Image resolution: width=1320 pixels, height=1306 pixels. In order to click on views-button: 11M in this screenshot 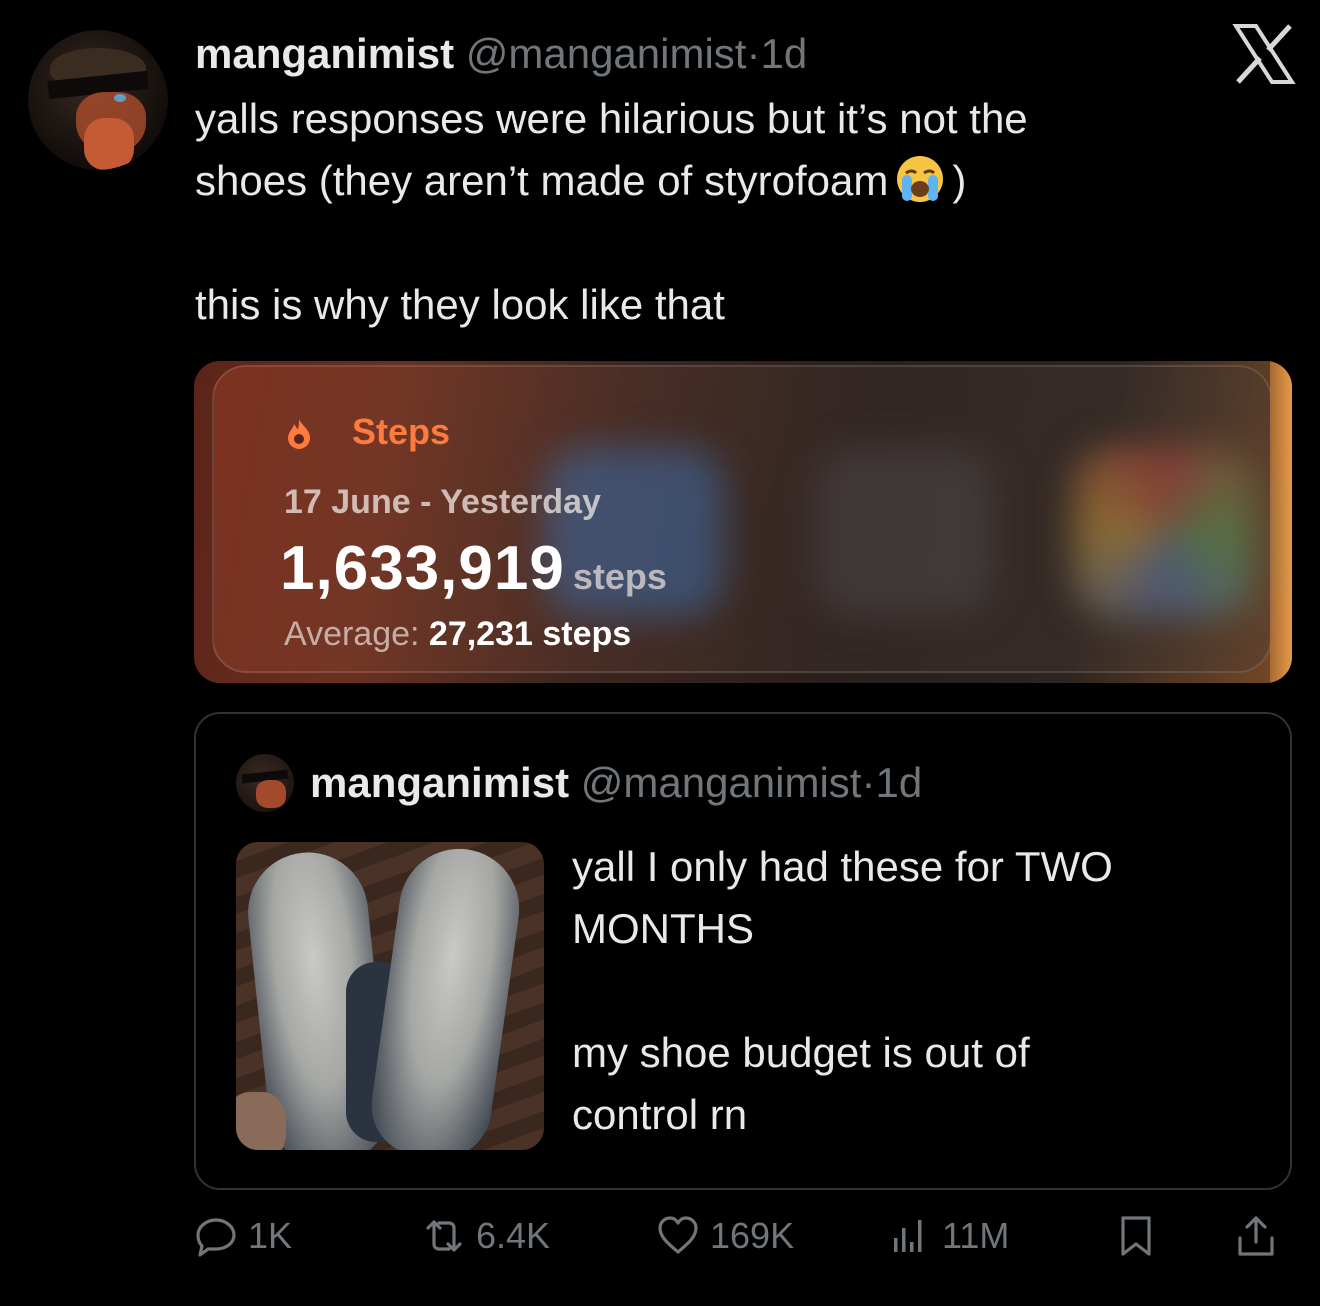, I will do `click(948, 1236)`.